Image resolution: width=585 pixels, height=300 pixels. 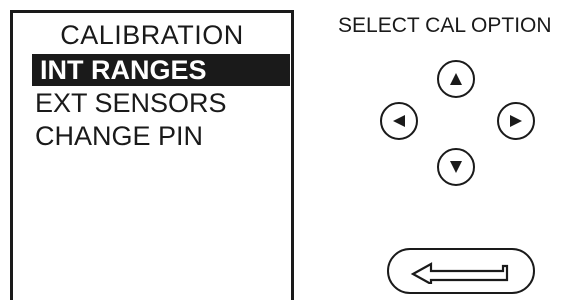 I want to click on left-button, so click(x=399, y=121).